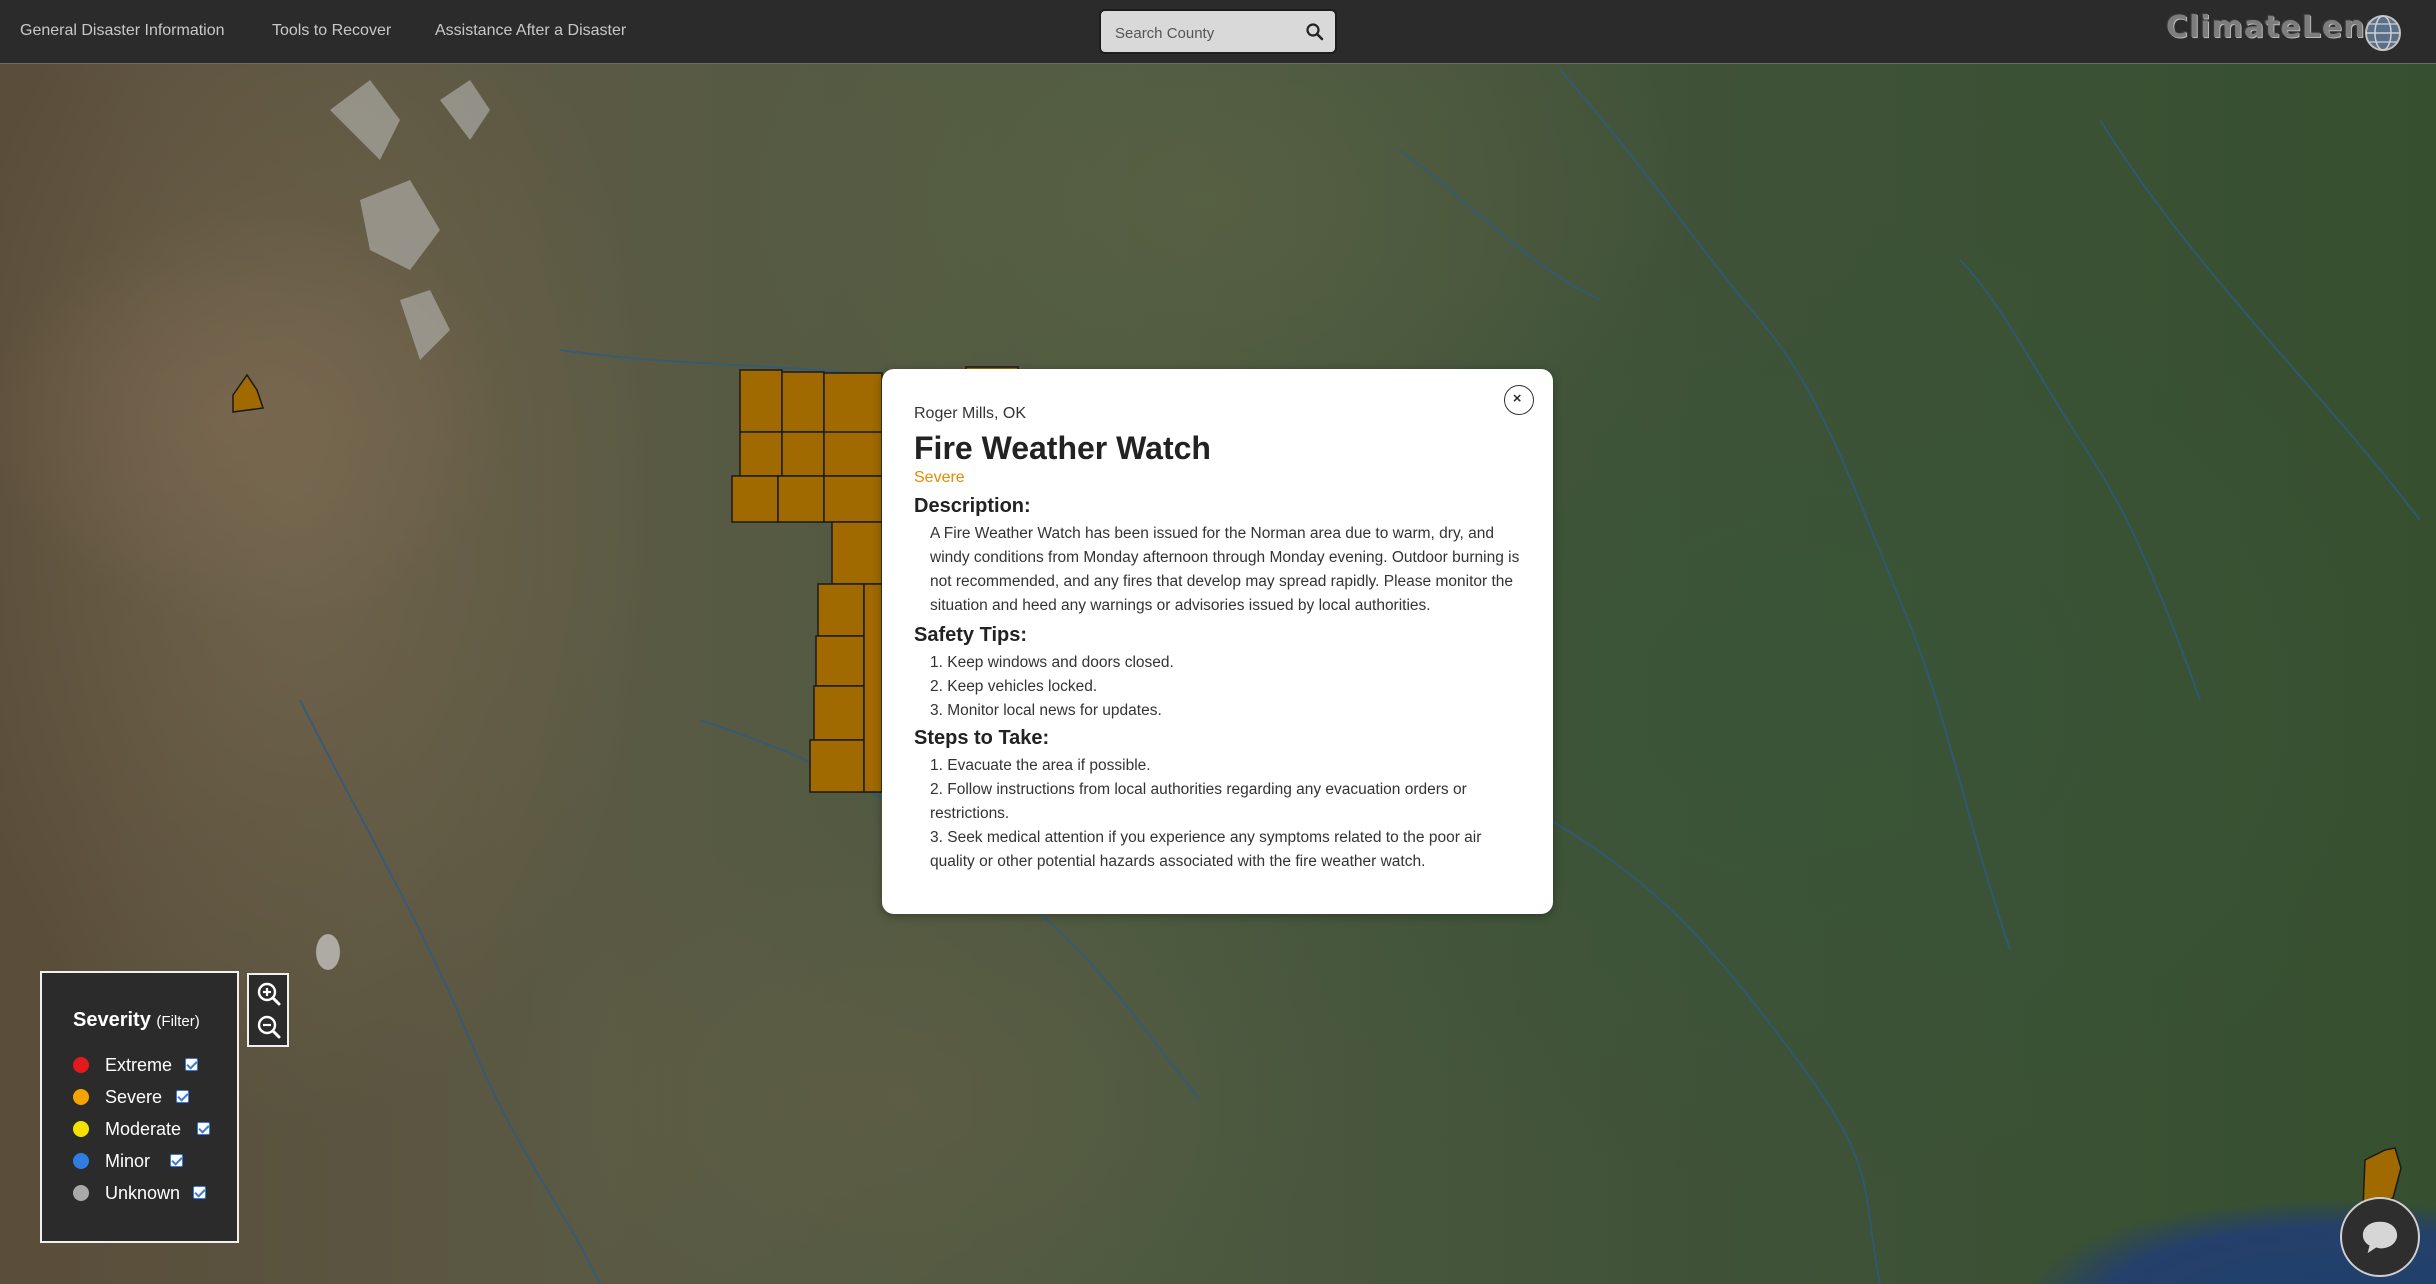 The height and width of the screenshot is (1284, 2436). What do you see at coordinates (1046, 710) in the screenshot?
I see `list-item: 3. Monitor local news for updates.` at bounding box center [1046, 710].